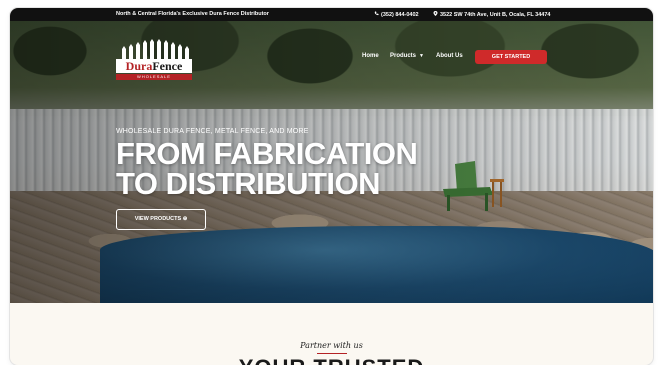  I want to click on fence-pickets-logo-graphic, so click(155, 49).